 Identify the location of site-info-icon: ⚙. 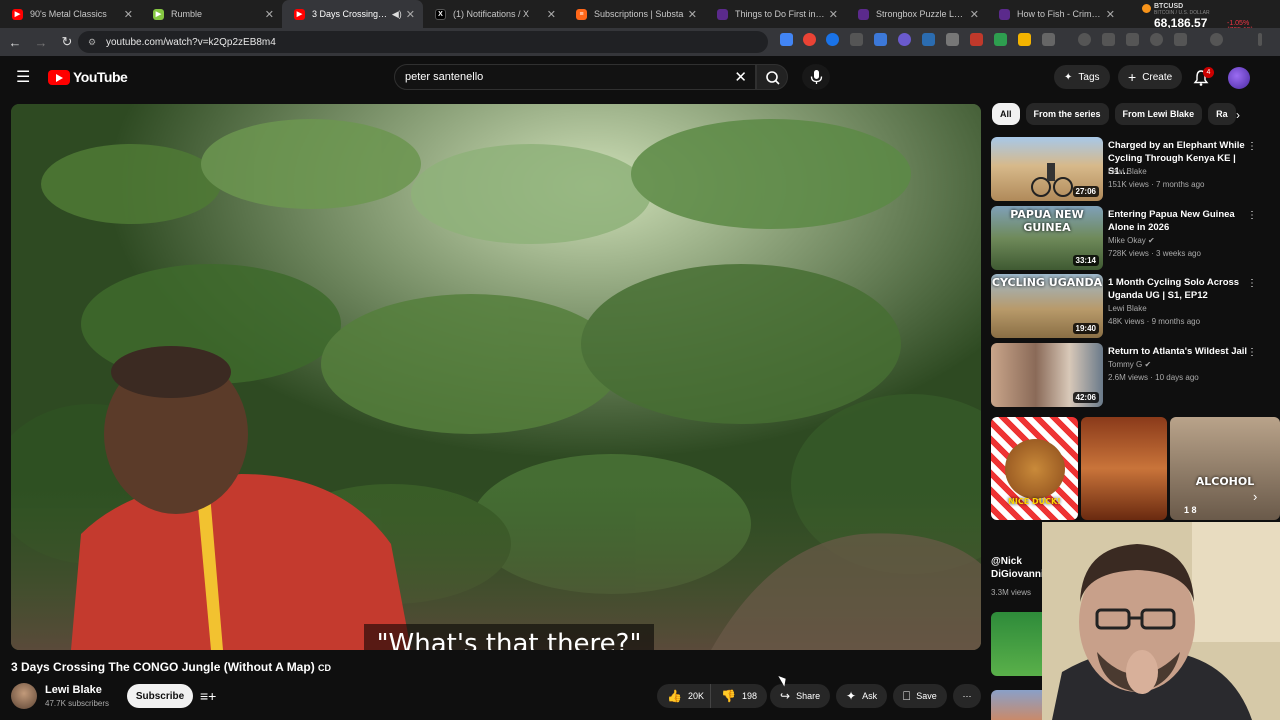
(93, 42).